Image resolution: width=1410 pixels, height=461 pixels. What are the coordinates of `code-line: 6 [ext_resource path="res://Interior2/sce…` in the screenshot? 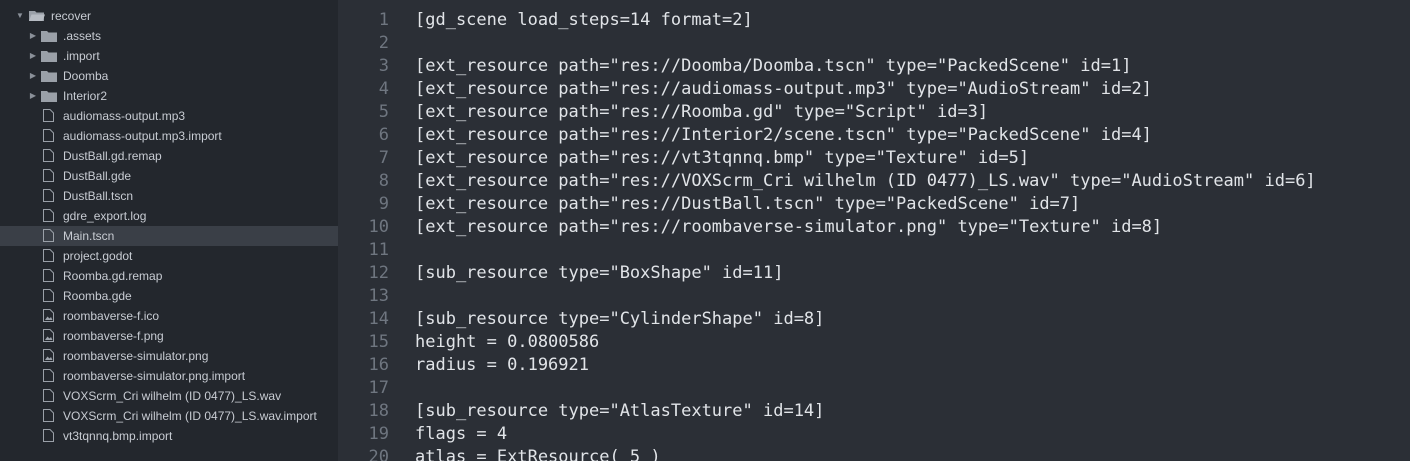 It's located at (874, 135).